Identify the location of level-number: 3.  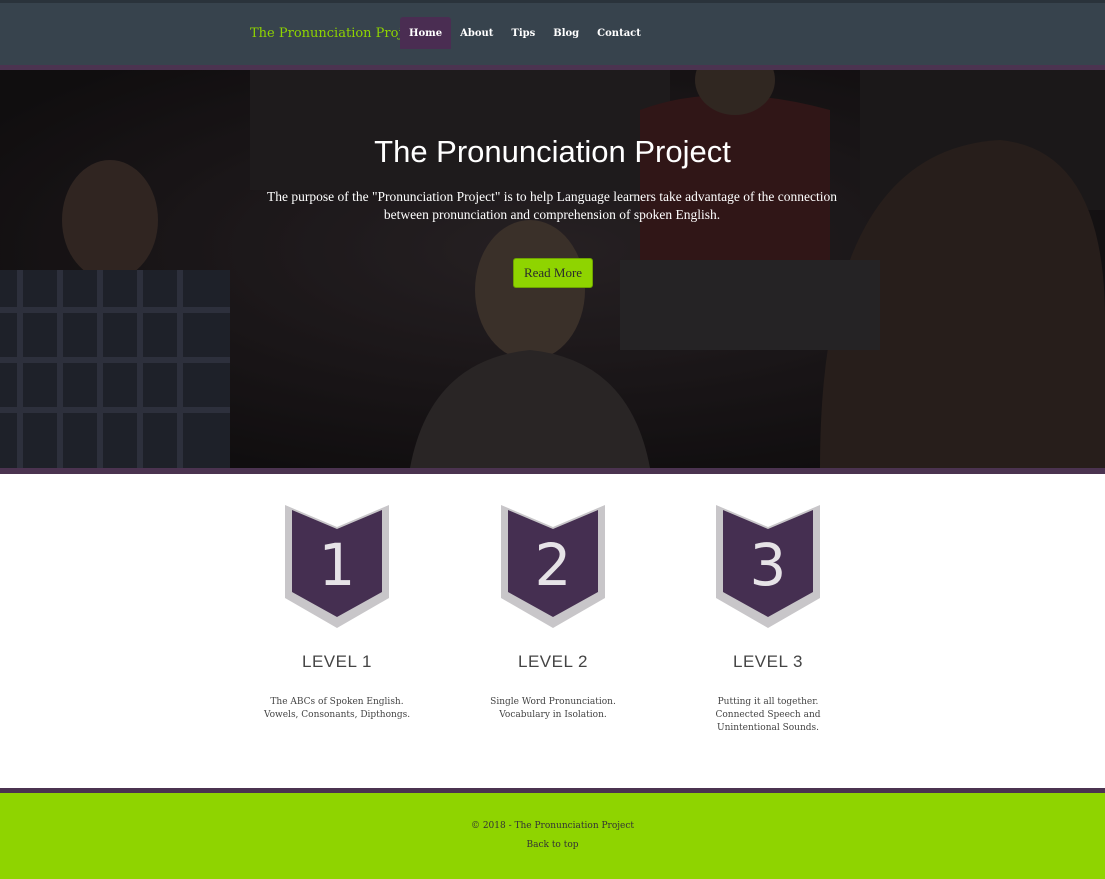
(768, 565).